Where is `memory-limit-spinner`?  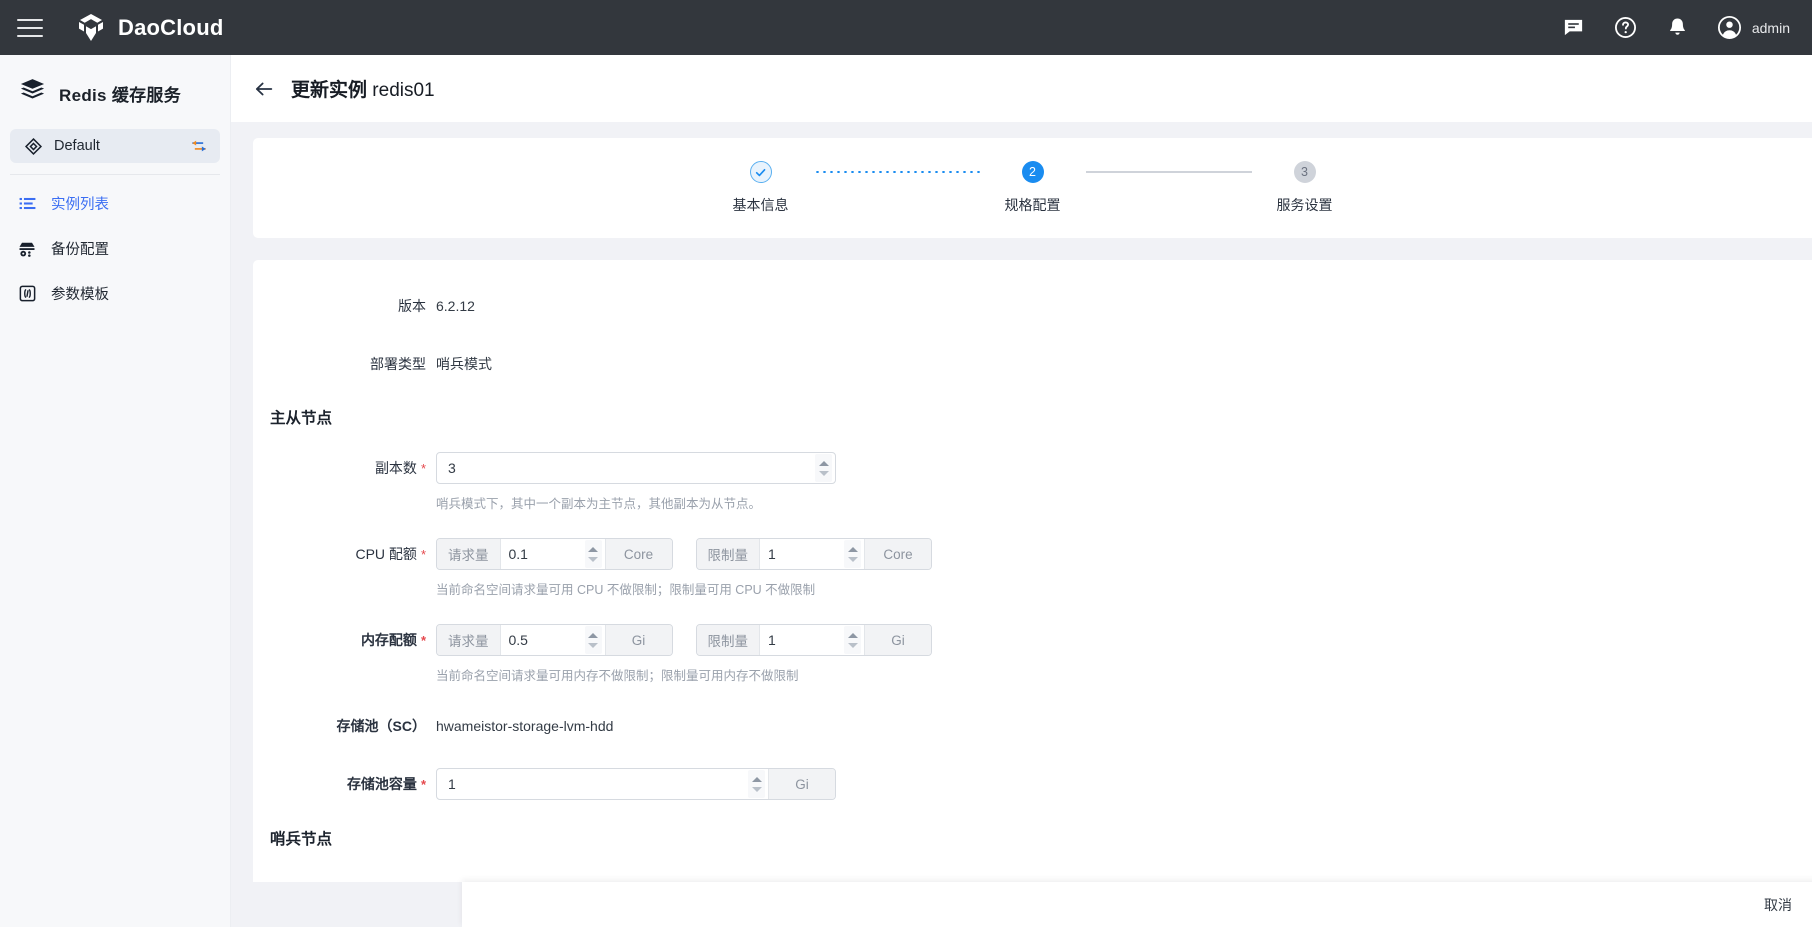 memory-limit-spinner is located at coordinates (852, 640).